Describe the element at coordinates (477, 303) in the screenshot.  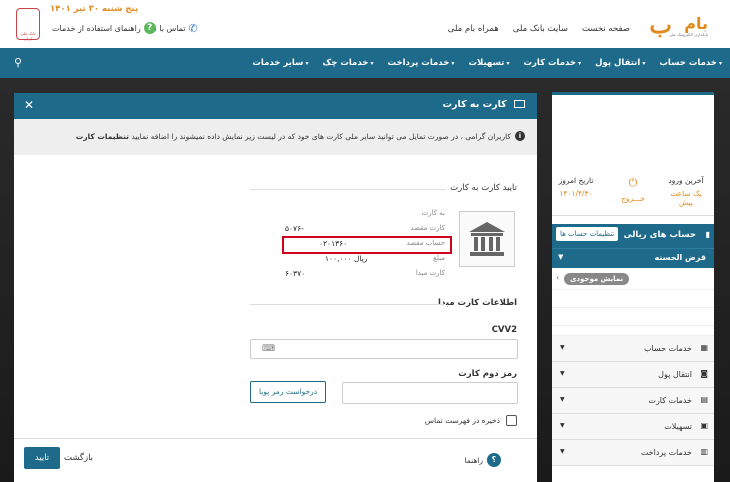
I see `origin-section-title: اطلاعات کارت مبدا` at that location.